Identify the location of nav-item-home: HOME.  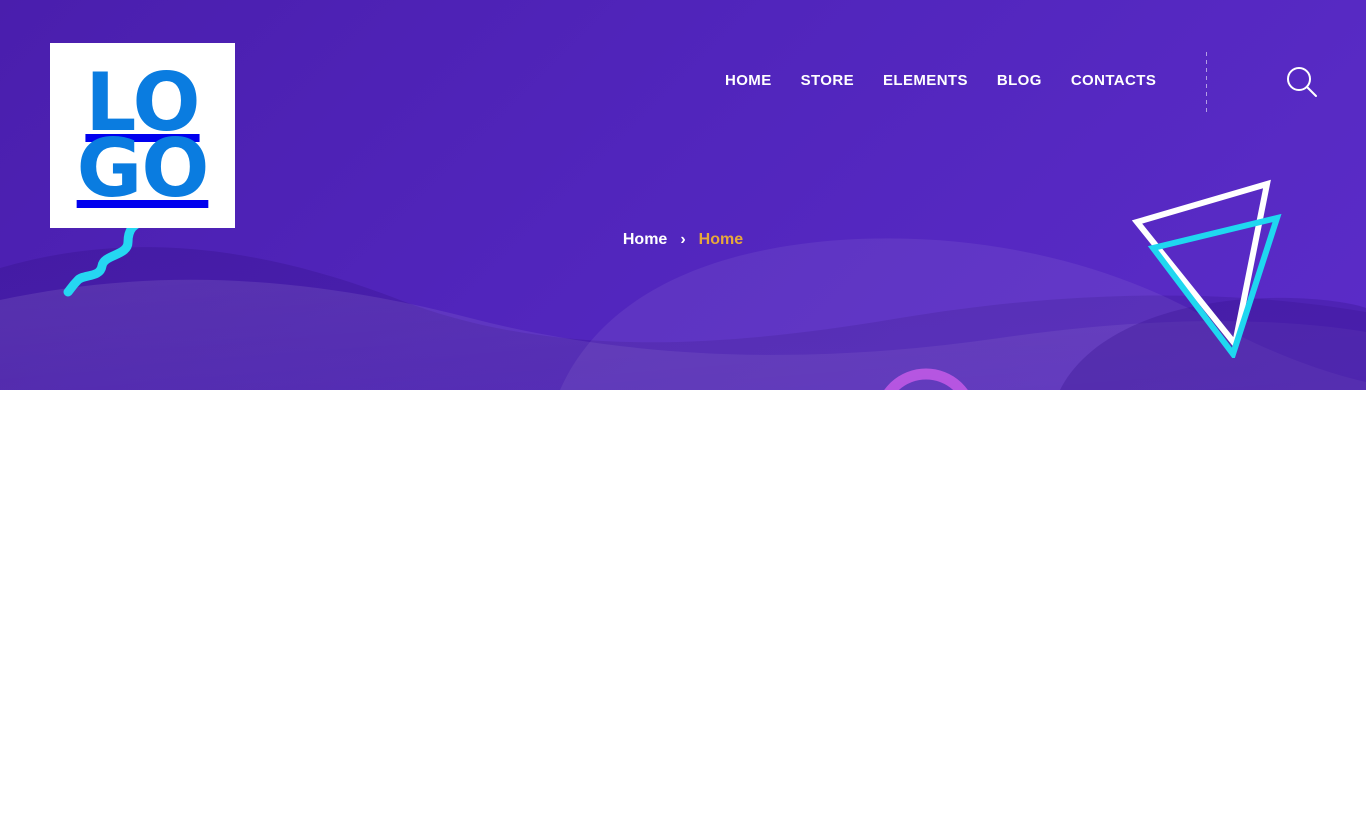
(748, 80).